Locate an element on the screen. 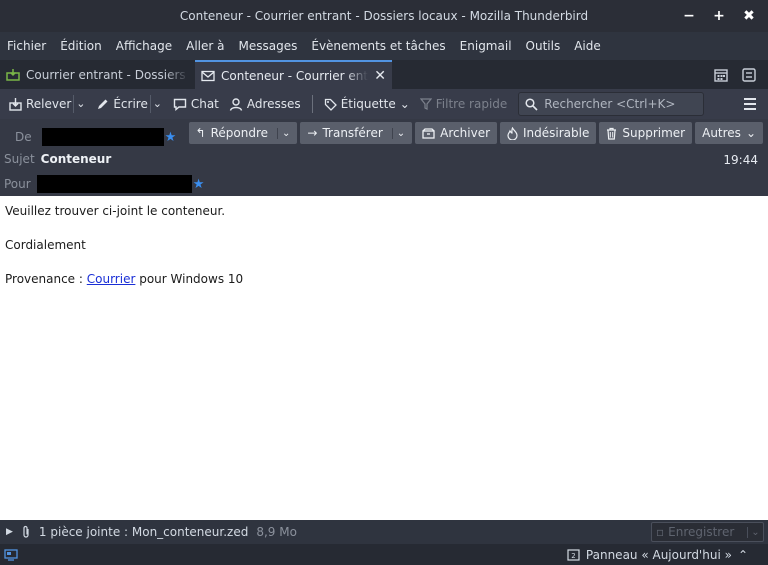 Image resolution: width=768 pixels, height=565 pixels. junk-button: Indésirable is located at coordinates (548, 133).